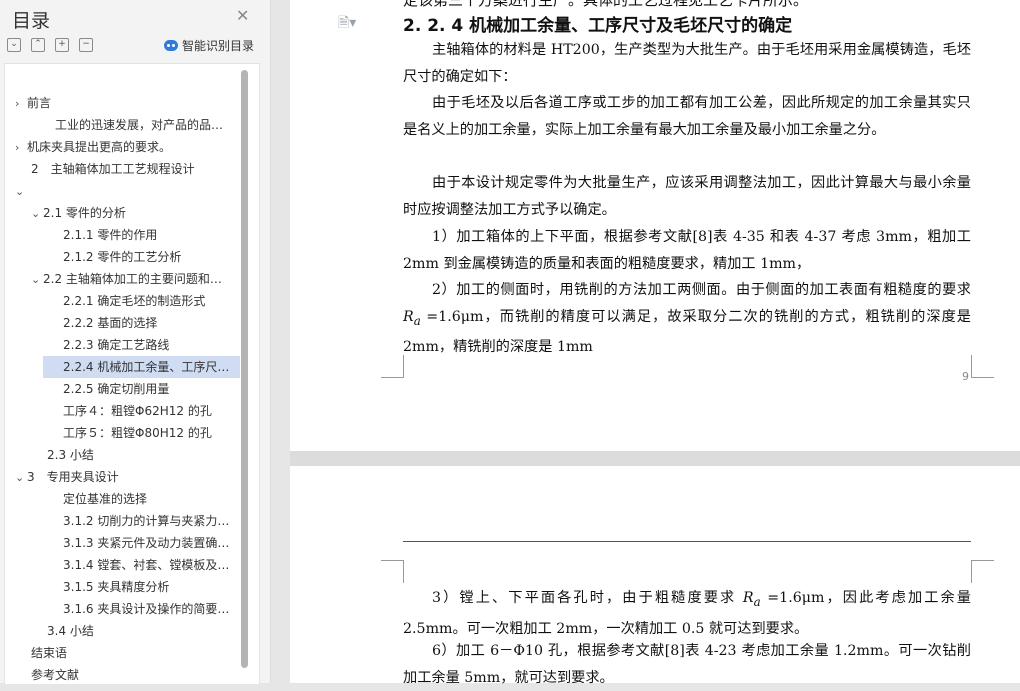 This screenshot has width=1020, height=691. What do you see at coordinates (244, 369) in the screenshot?
I see `toc-scrollbar` at bounding box center [244, 369].